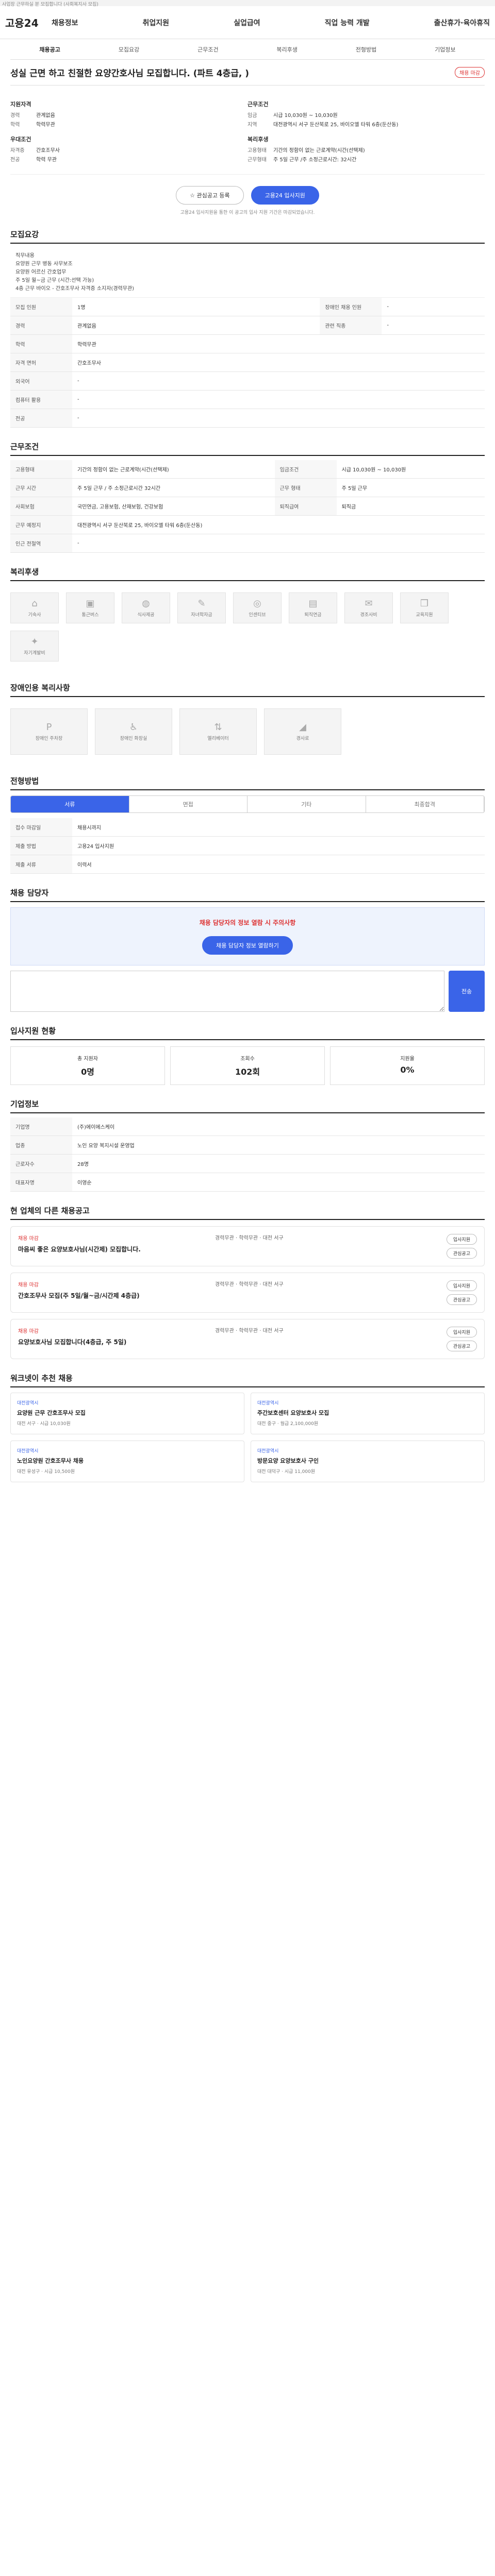  I want to click on ramp-icon: ◢, so click(302, 728).